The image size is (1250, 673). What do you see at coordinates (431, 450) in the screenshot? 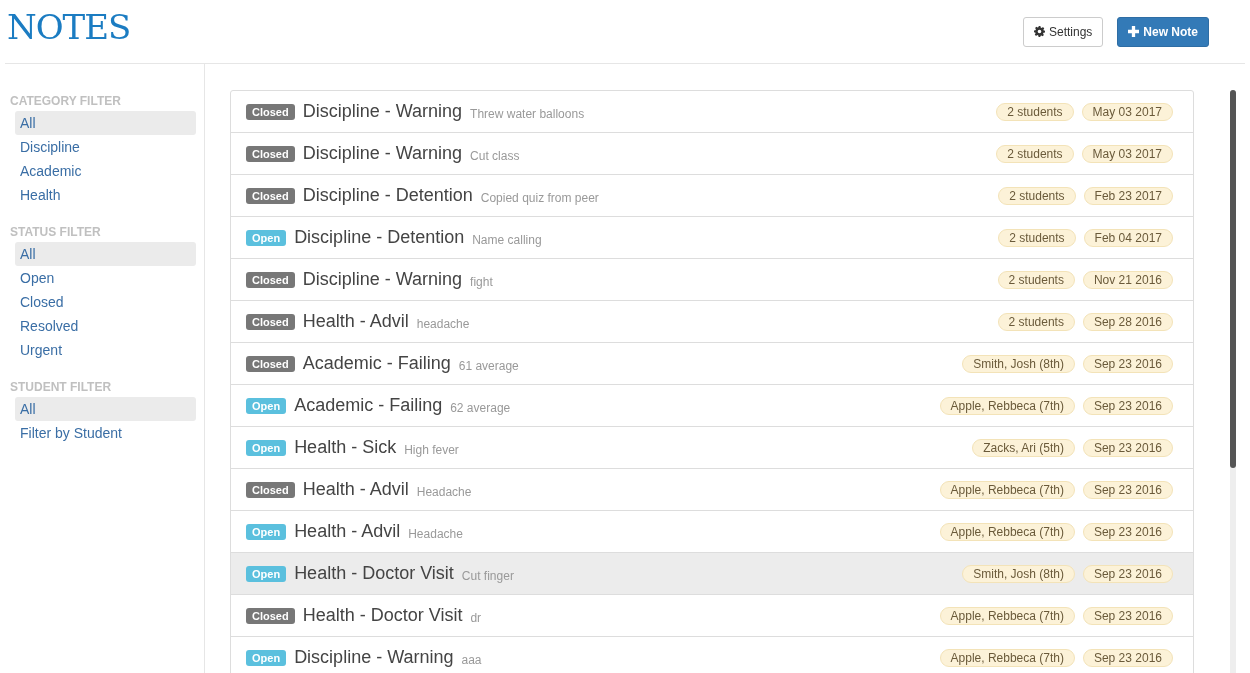
I see `note-detail: High fever` at bounding box center [431, 450].